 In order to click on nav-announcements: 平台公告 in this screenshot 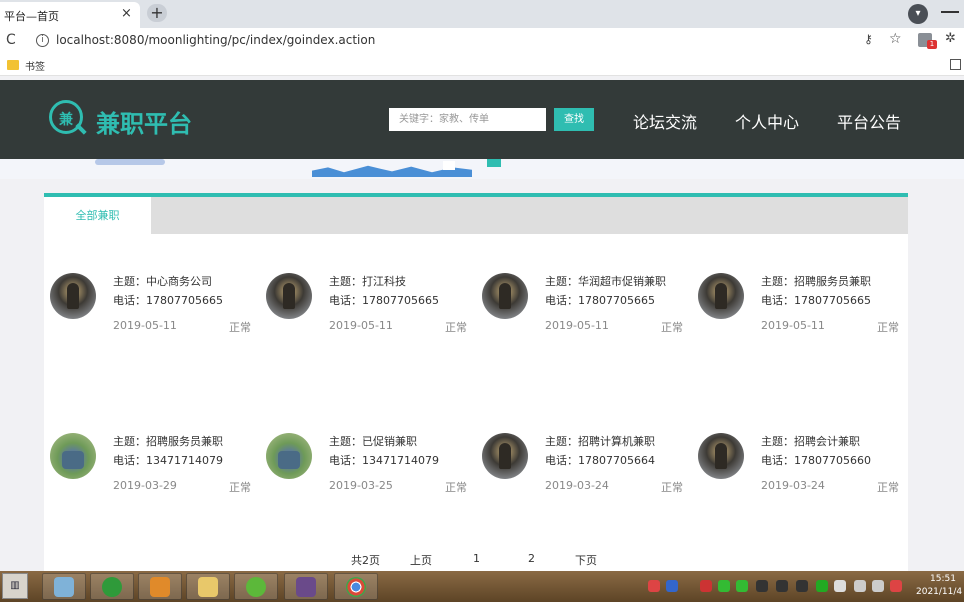, I will do `click(869, 121)`.